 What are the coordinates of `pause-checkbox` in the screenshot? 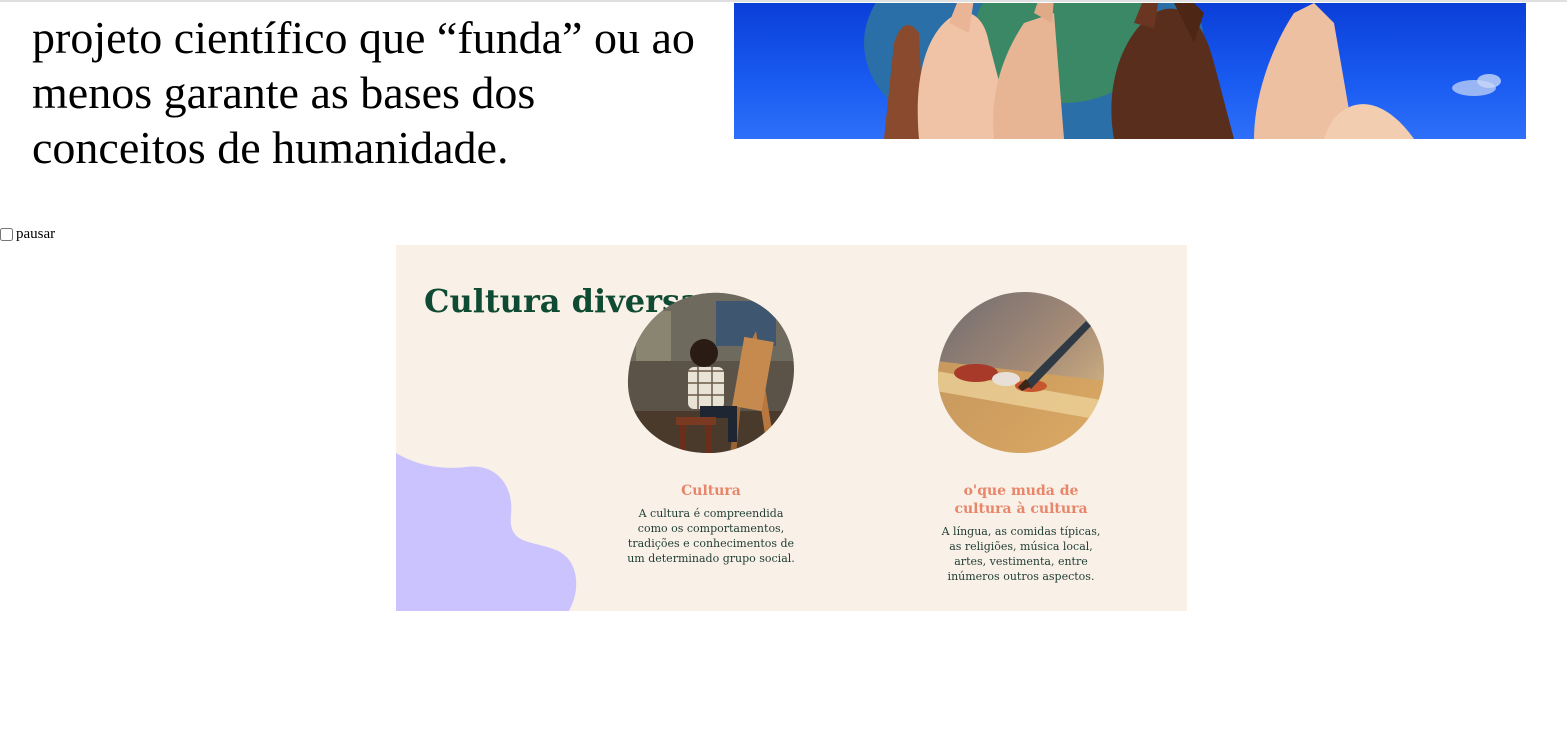 It's located at (6, 234).